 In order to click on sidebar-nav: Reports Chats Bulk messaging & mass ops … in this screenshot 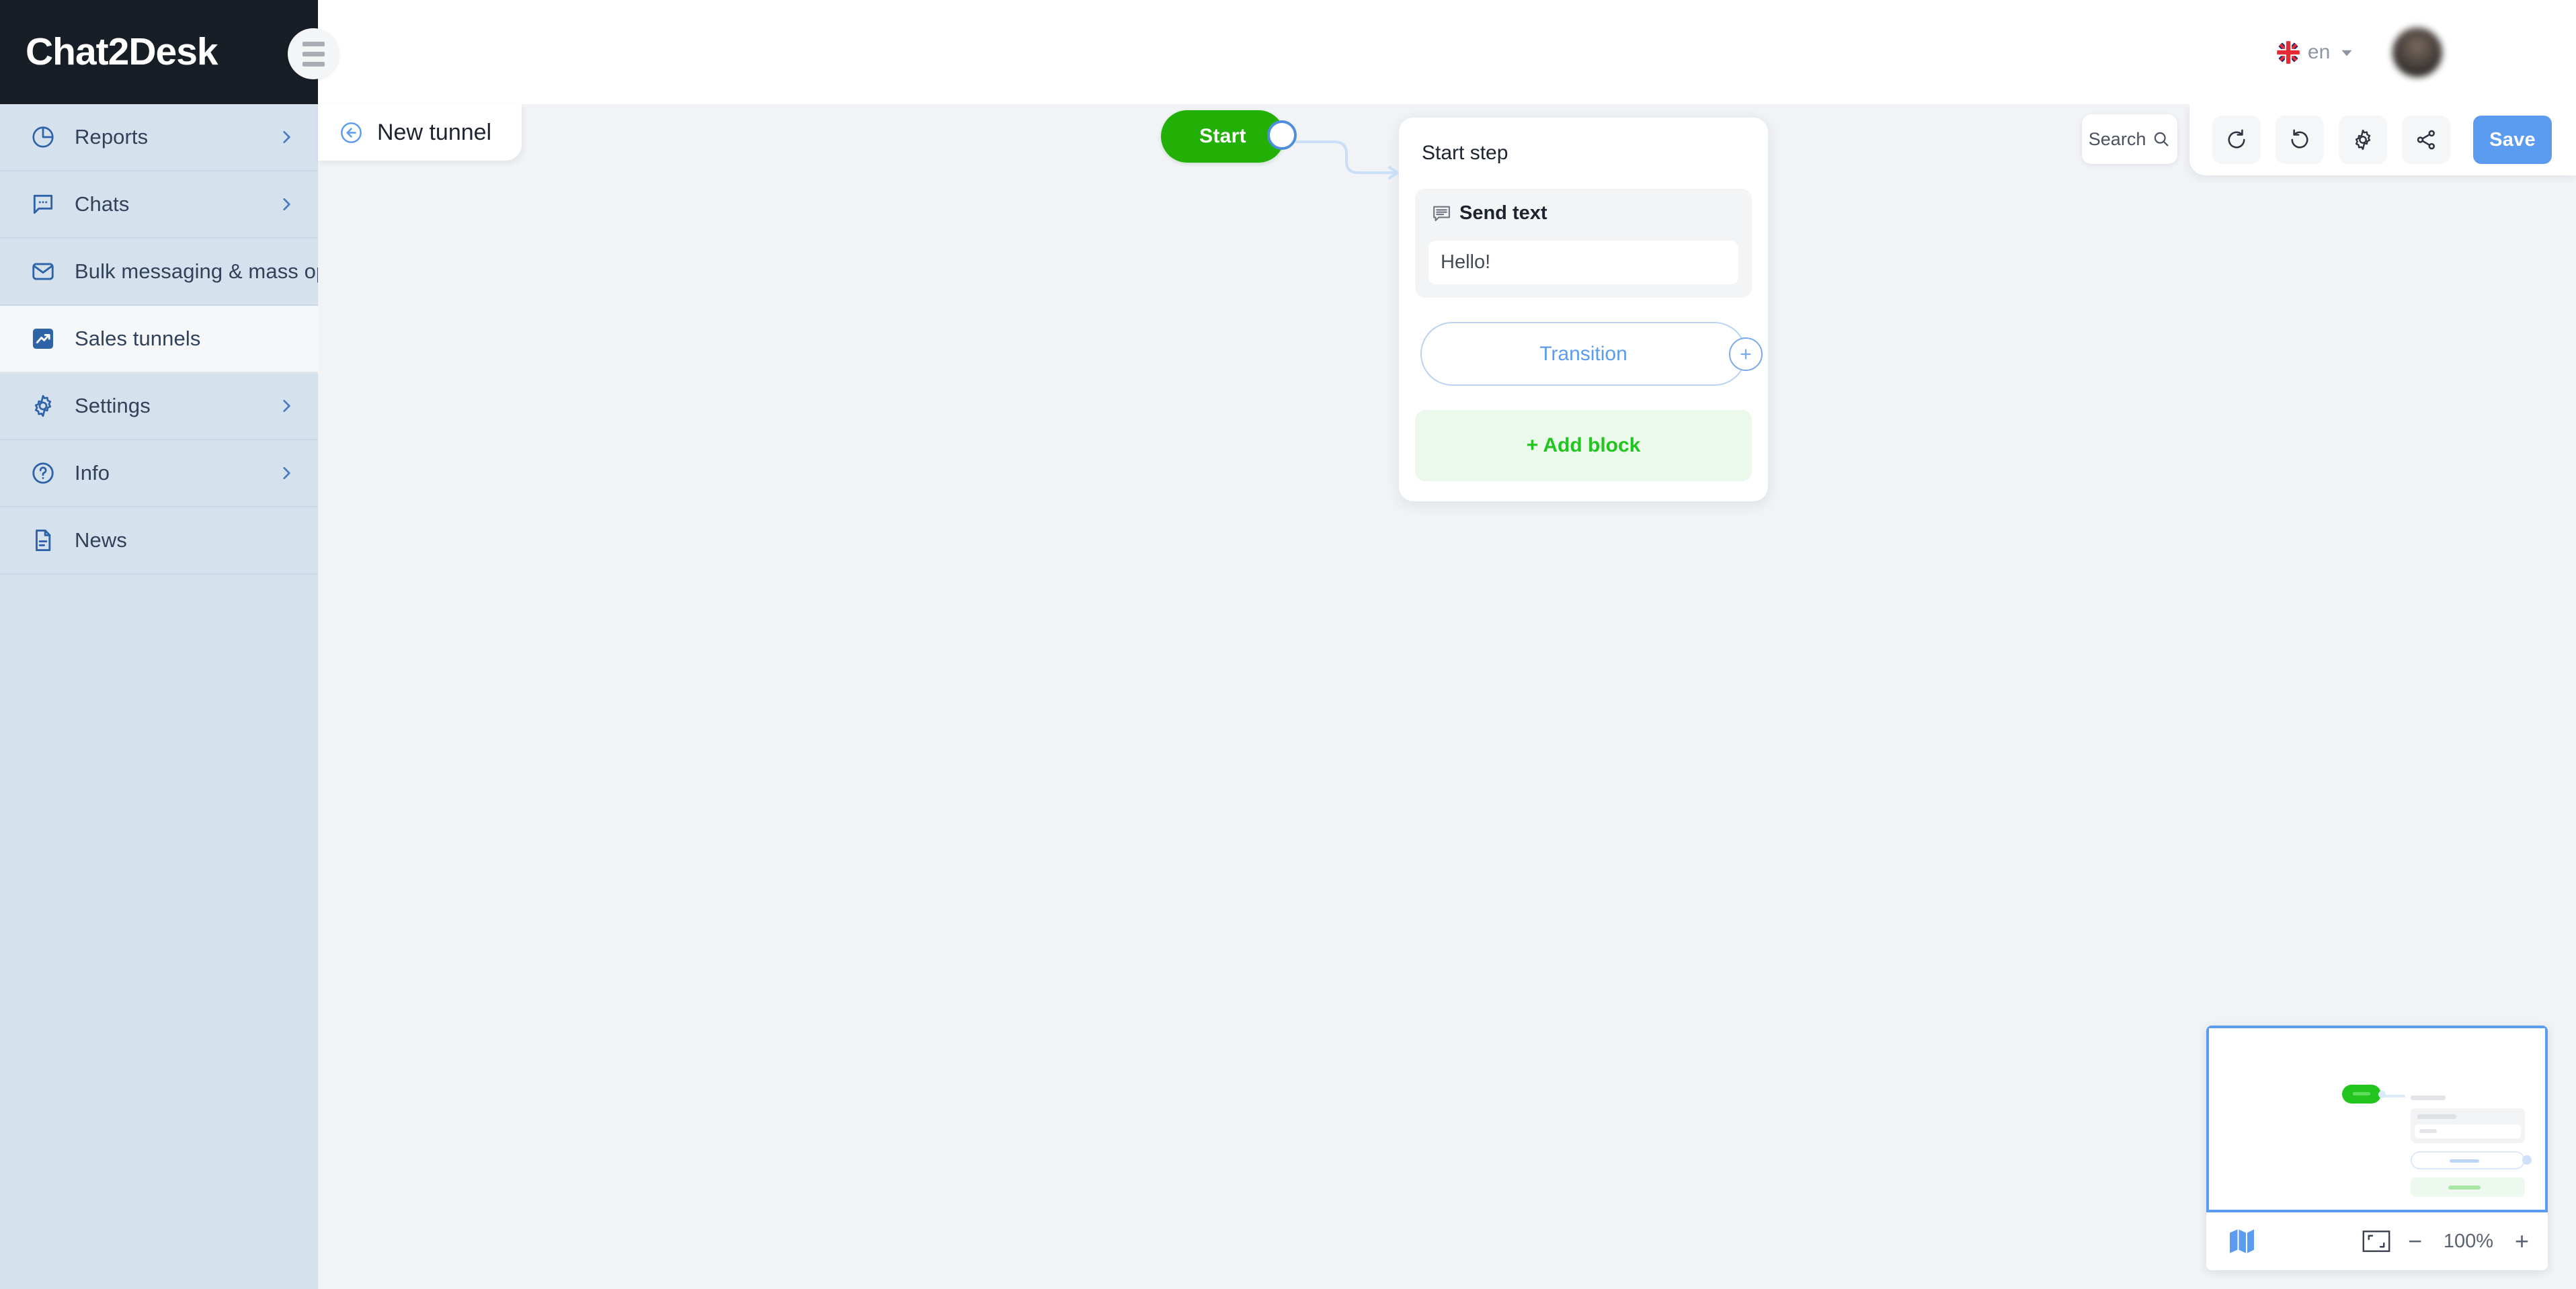, I will do `click(169, 339)`.